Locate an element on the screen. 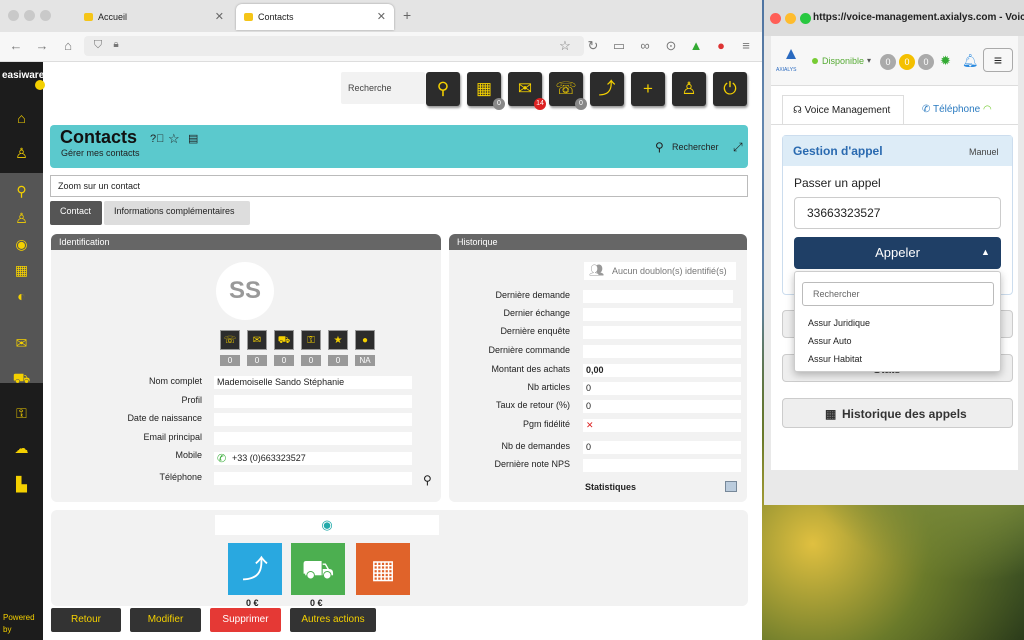 This screenshot has width=1024, height=640. mobile-value: +33 (0)663323527 is located at coordinates (313, 458).